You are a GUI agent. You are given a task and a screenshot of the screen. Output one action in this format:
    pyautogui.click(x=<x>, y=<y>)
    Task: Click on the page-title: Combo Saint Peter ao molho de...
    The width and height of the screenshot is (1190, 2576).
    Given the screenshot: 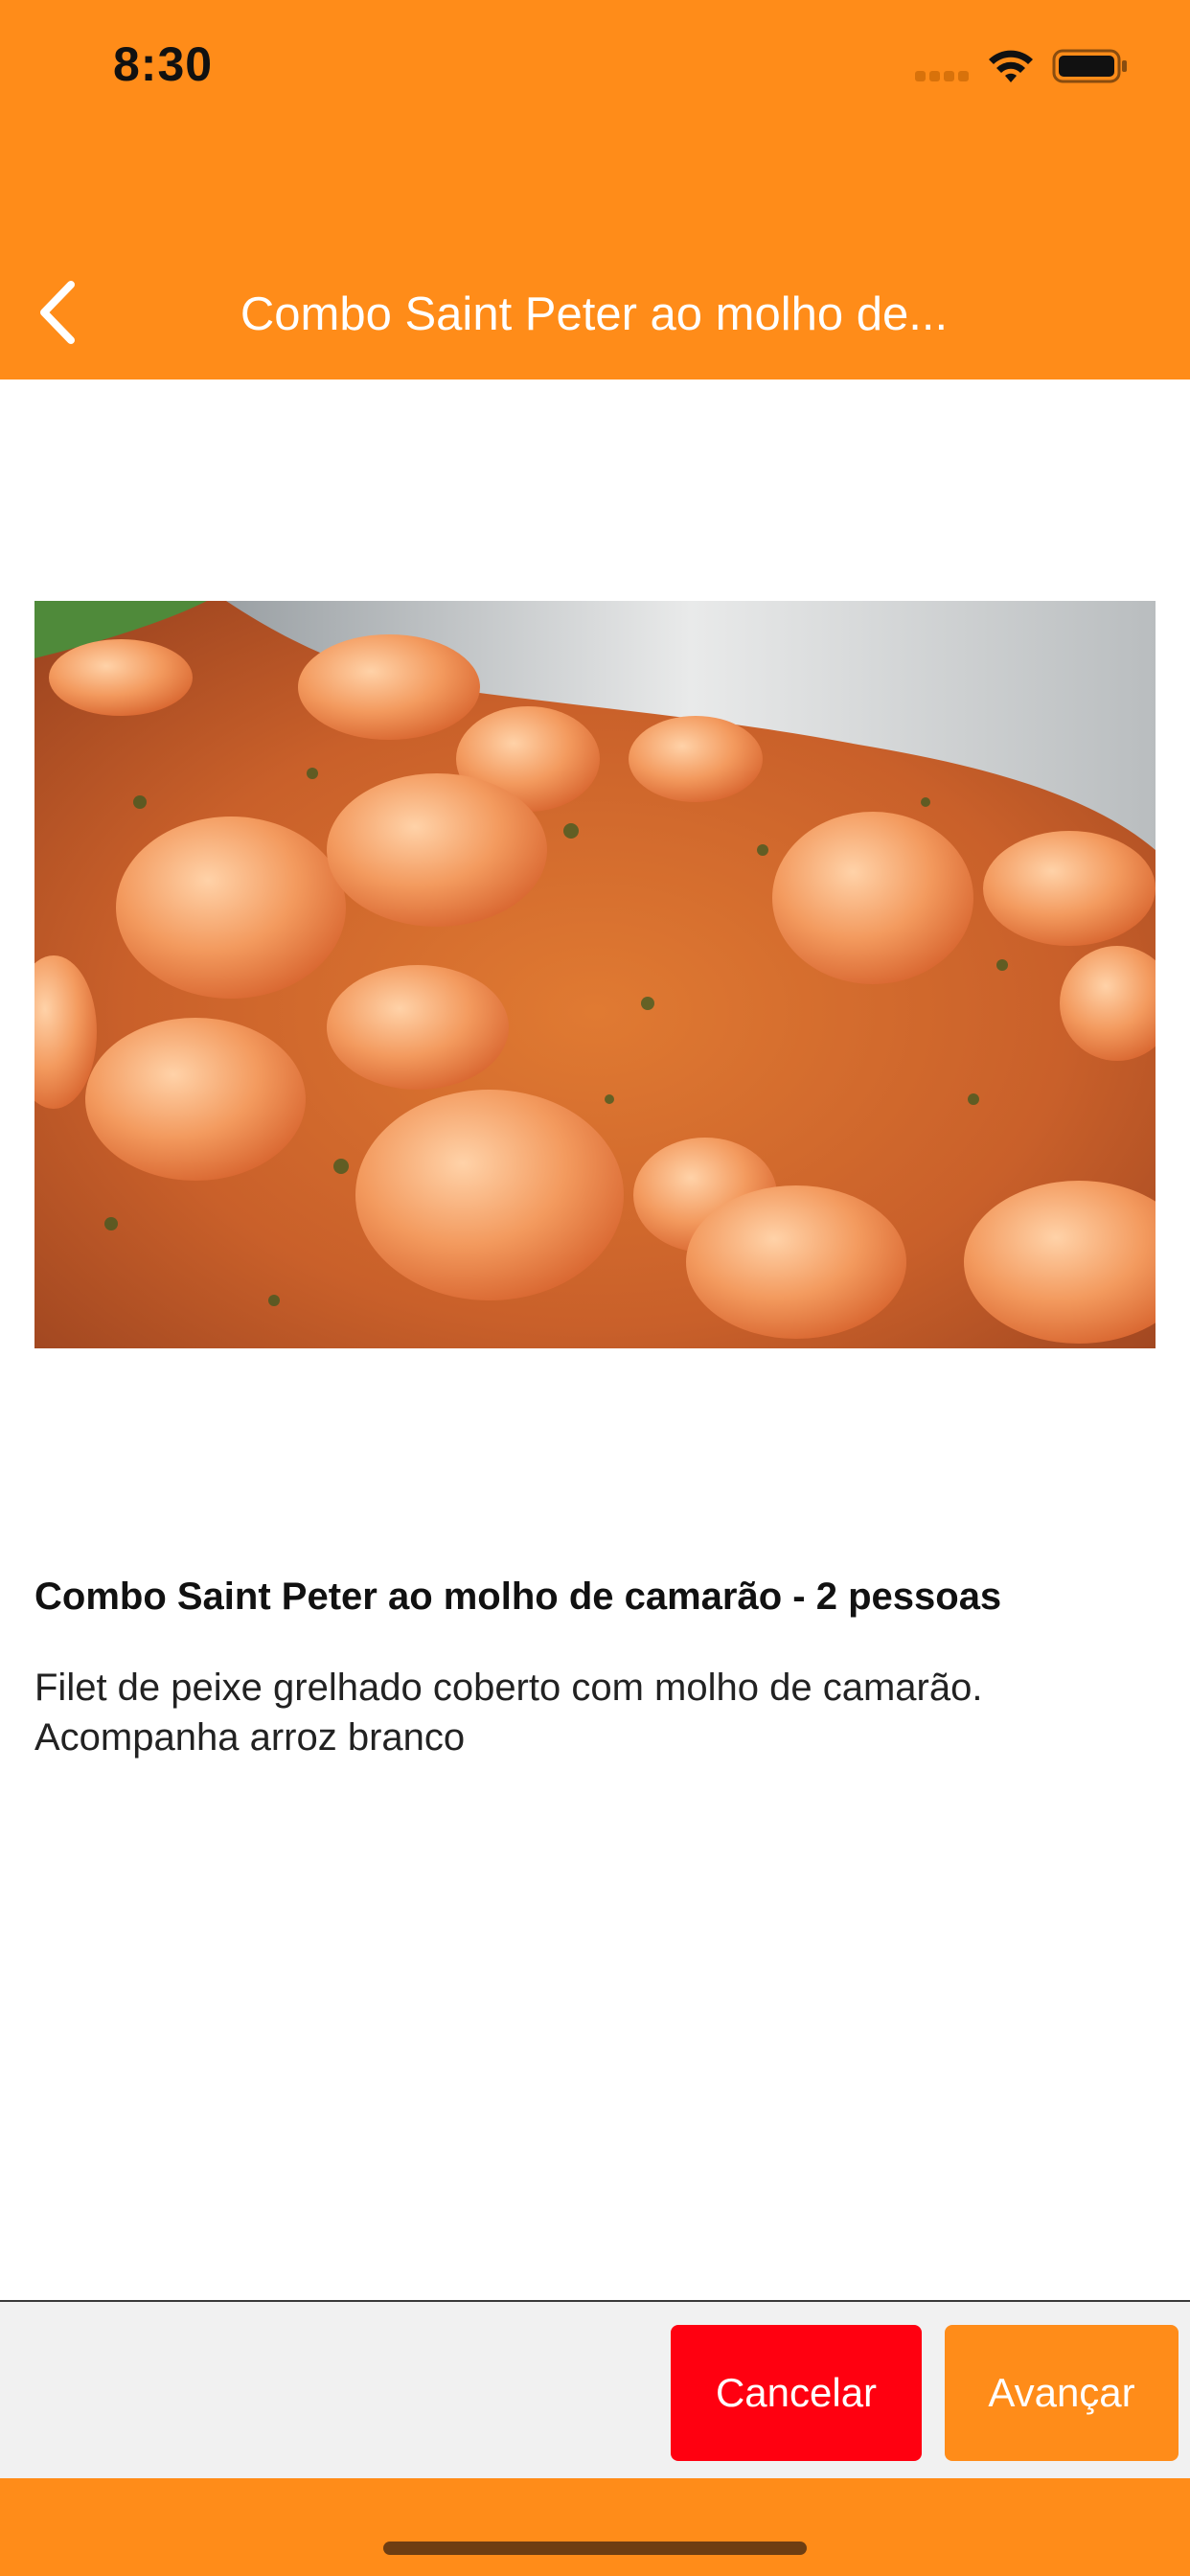 What is the action you would take?
    pyautogui.click(x=594, y=314)
    